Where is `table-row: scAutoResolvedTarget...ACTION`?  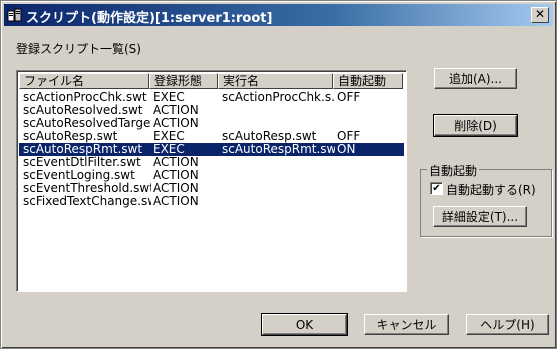
table-row: scAutoResolvedTarget...ACTION is located at coordinates (211, 123).